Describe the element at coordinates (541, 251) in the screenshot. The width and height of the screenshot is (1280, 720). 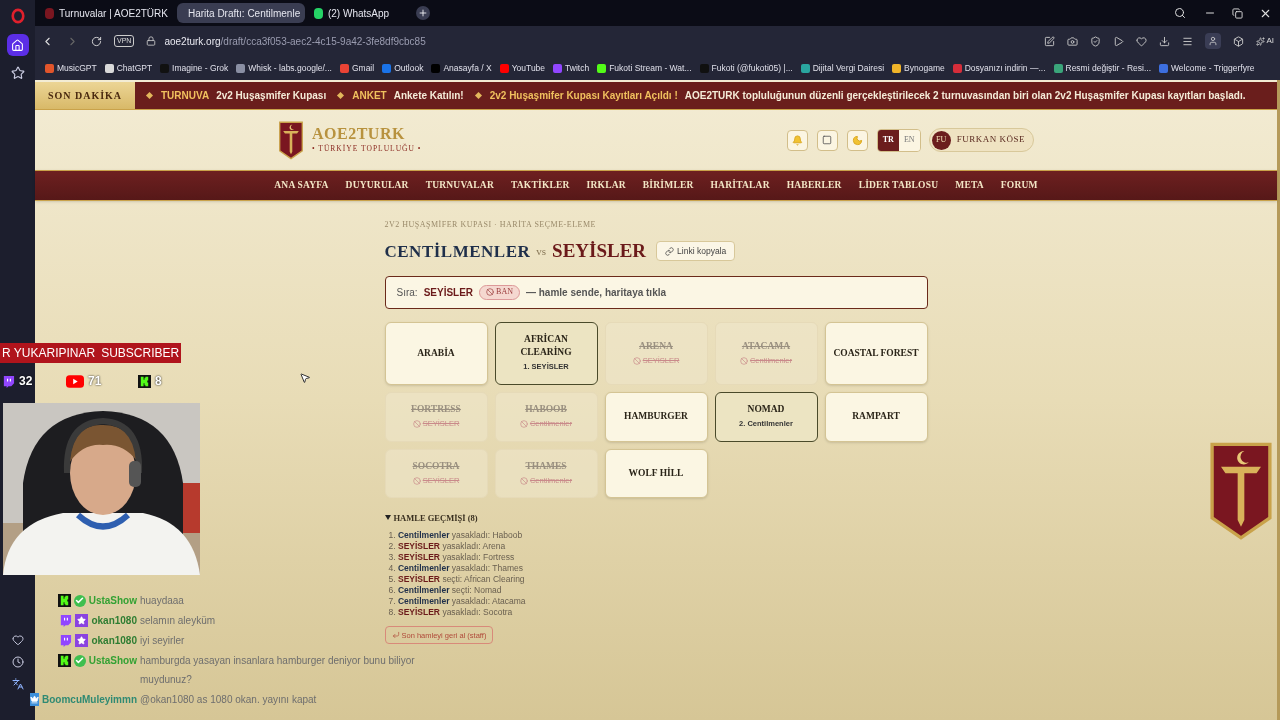
I see `versus-label: vs` at that location.